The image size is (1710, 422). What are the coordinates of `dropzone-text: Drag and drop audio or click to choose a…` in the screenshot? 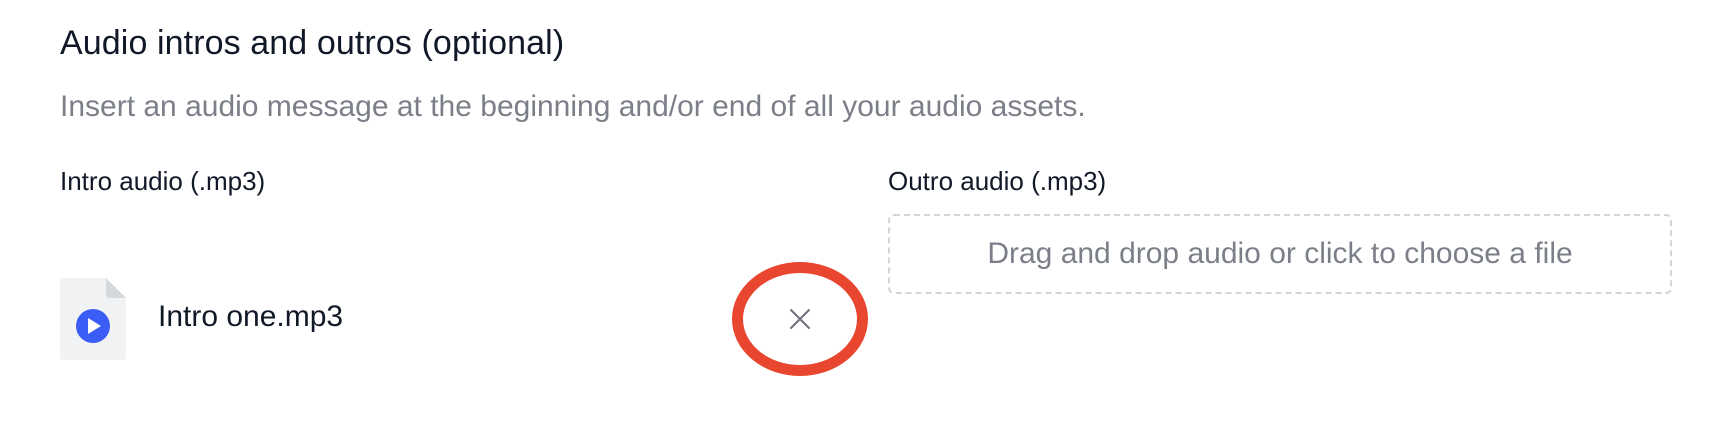 It's located at (1280, 253).